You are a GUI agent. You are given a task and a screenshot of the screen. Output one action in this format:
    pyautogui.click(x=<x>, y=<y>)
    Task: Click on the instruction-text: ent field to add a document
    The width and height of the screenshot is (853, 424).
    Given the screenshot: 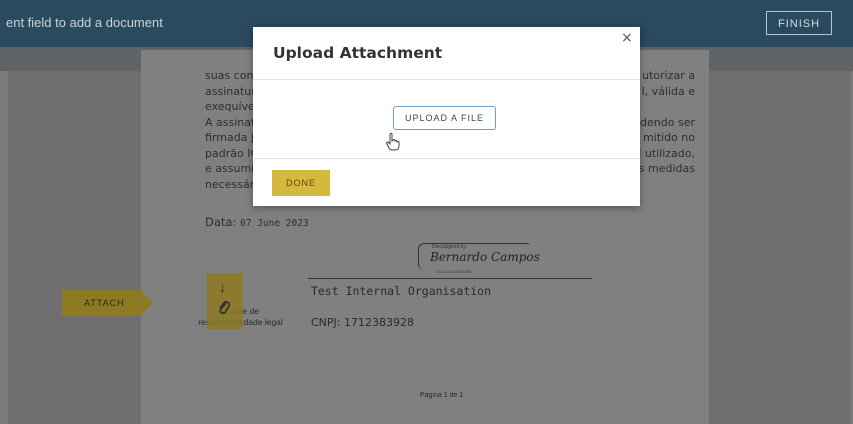 What is the action you would take?
    pyautogui.click(x=84, y=22)
    